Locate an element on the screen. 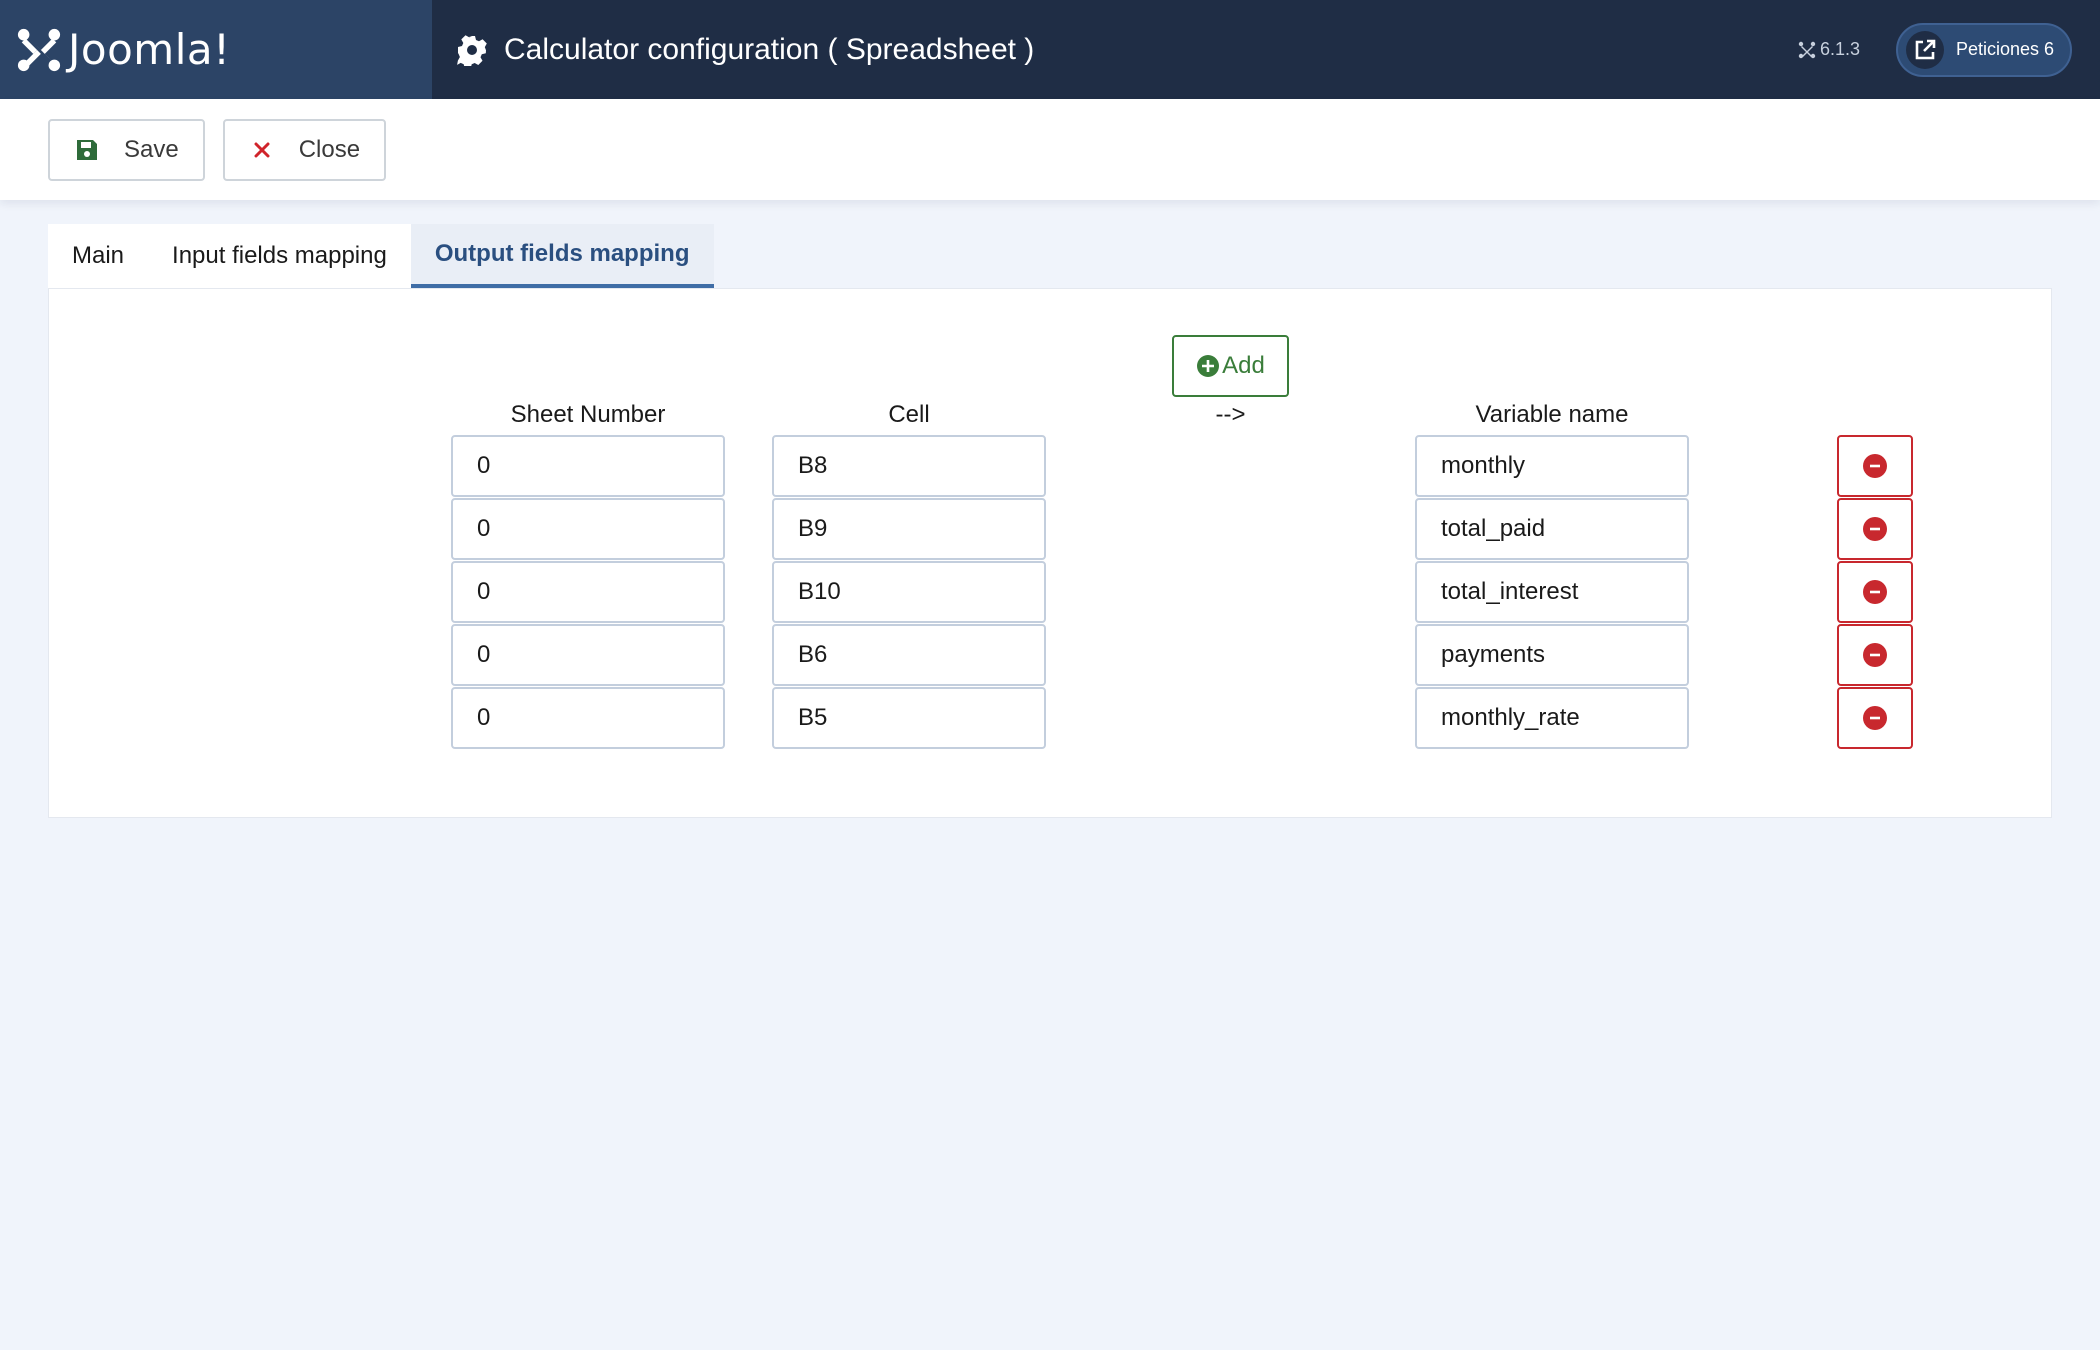 The width and height of the screenshot is (2100, 1350). x-icon is located at coordinates (262, 149).